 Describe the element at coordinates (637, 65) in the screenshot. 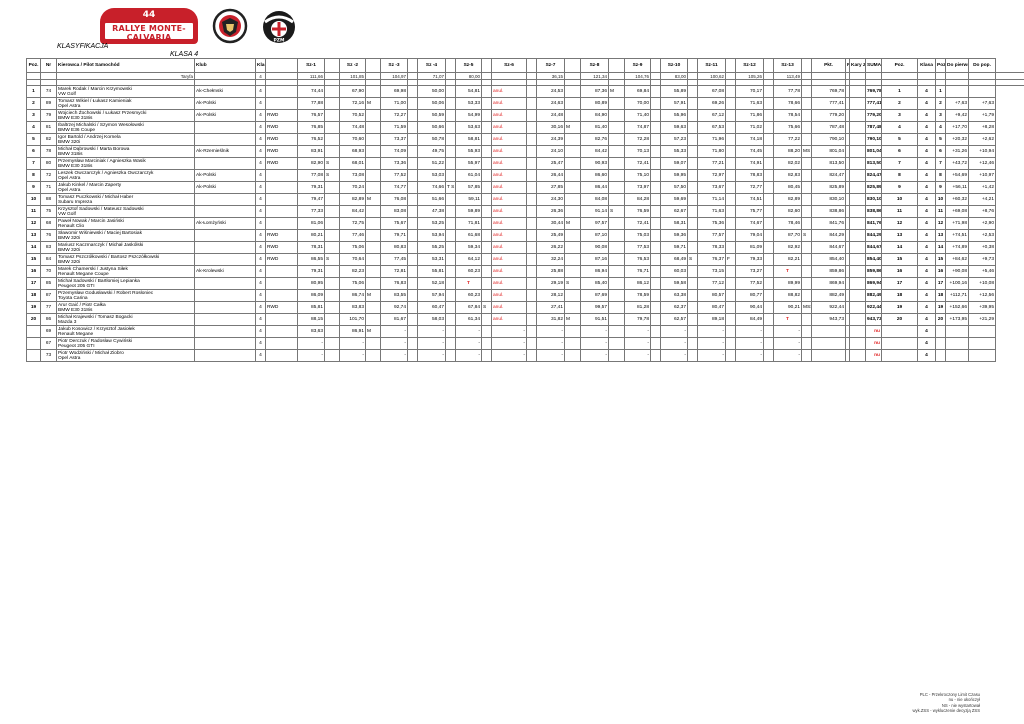

I see `column-header: Sz-9` at that location.